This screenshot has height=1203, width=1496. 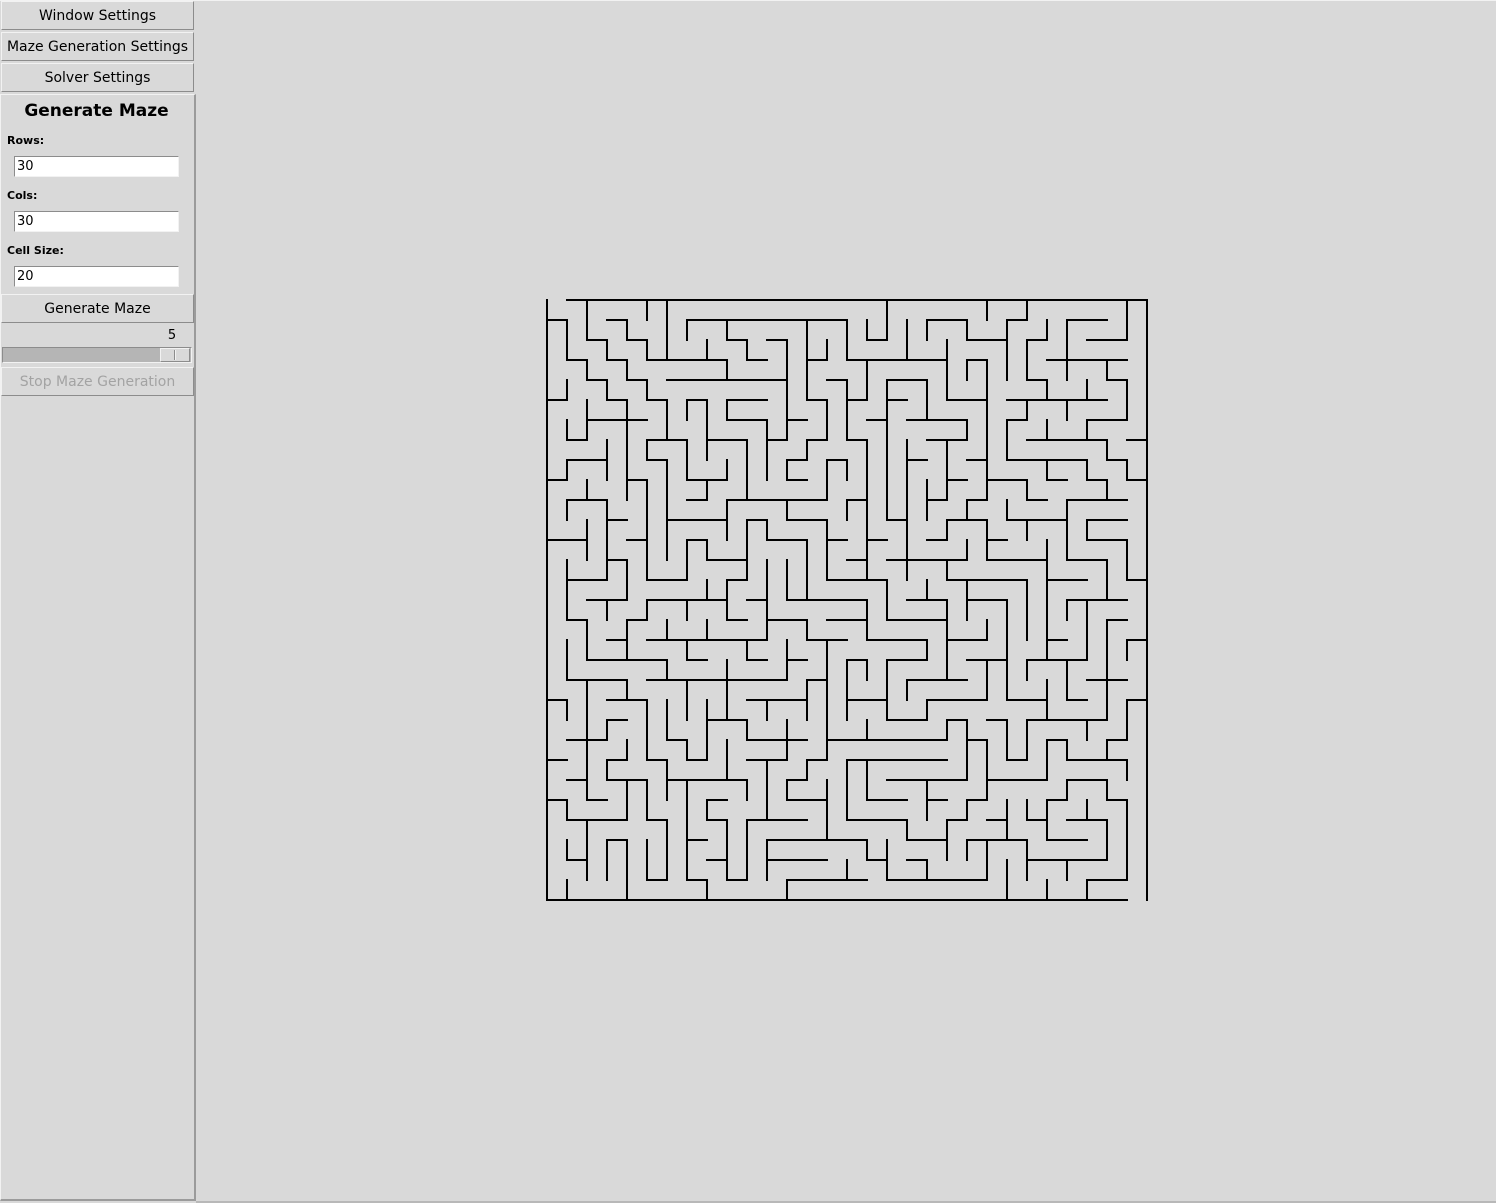 What do you see at coordinates (97, 46) in the screenshot?
I see `maze-generation-settings-button: Maze Generation Settings` at bounding box center [97, 46].